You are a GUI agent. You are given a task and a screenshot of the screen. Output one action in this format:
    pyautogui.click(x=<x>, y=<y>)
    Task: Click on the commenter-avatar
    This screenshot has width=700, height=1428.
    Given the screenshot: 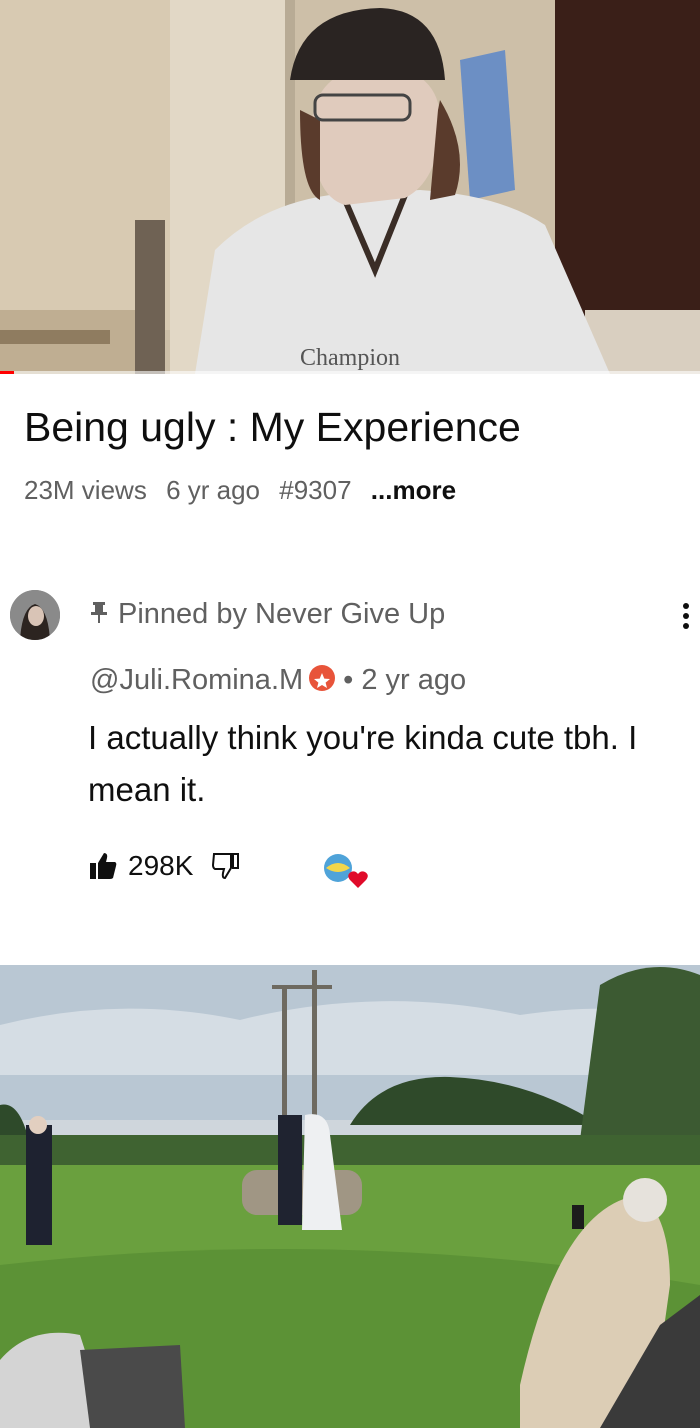 What is the action you would take?
    pyautogui.click(x=35, y=615)
    